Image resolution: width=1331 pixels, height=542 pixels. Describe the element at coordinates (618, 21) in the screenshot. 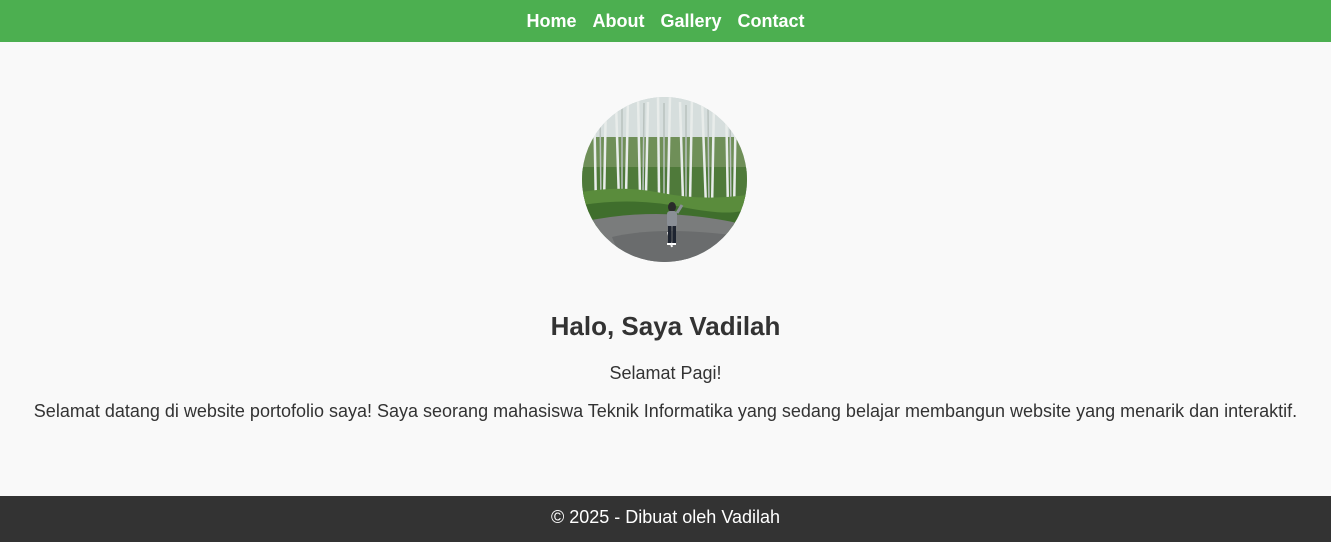

I see `nav-link-about: About` at that location.